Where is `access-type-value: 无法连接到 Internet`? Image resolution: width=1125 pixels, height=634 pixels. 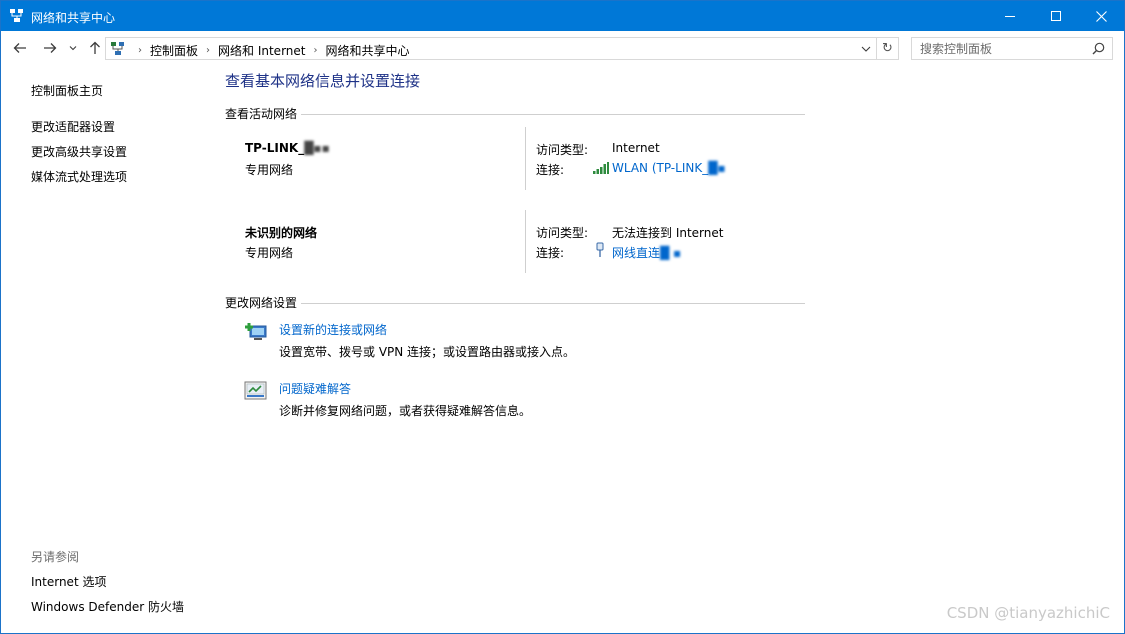
access-type-value: 无法连接到 Internet is located at coordinates (668, 233).